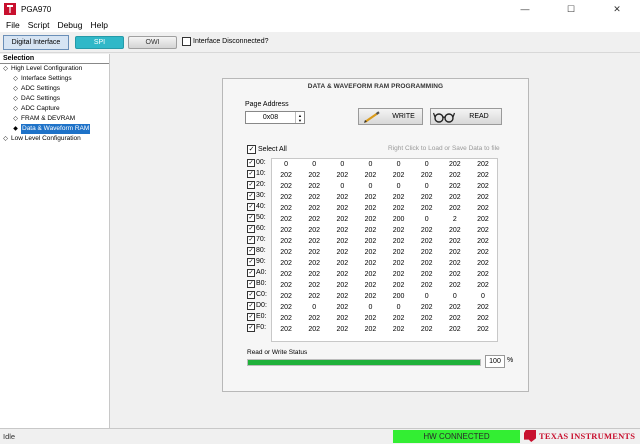 Image resolution: width=640 pixels, height=444 pixels. What do you see at coordinates (257, 184) in the screenshot?
I see `row-select: ✓ 20:` at bounding box center [257, 184].